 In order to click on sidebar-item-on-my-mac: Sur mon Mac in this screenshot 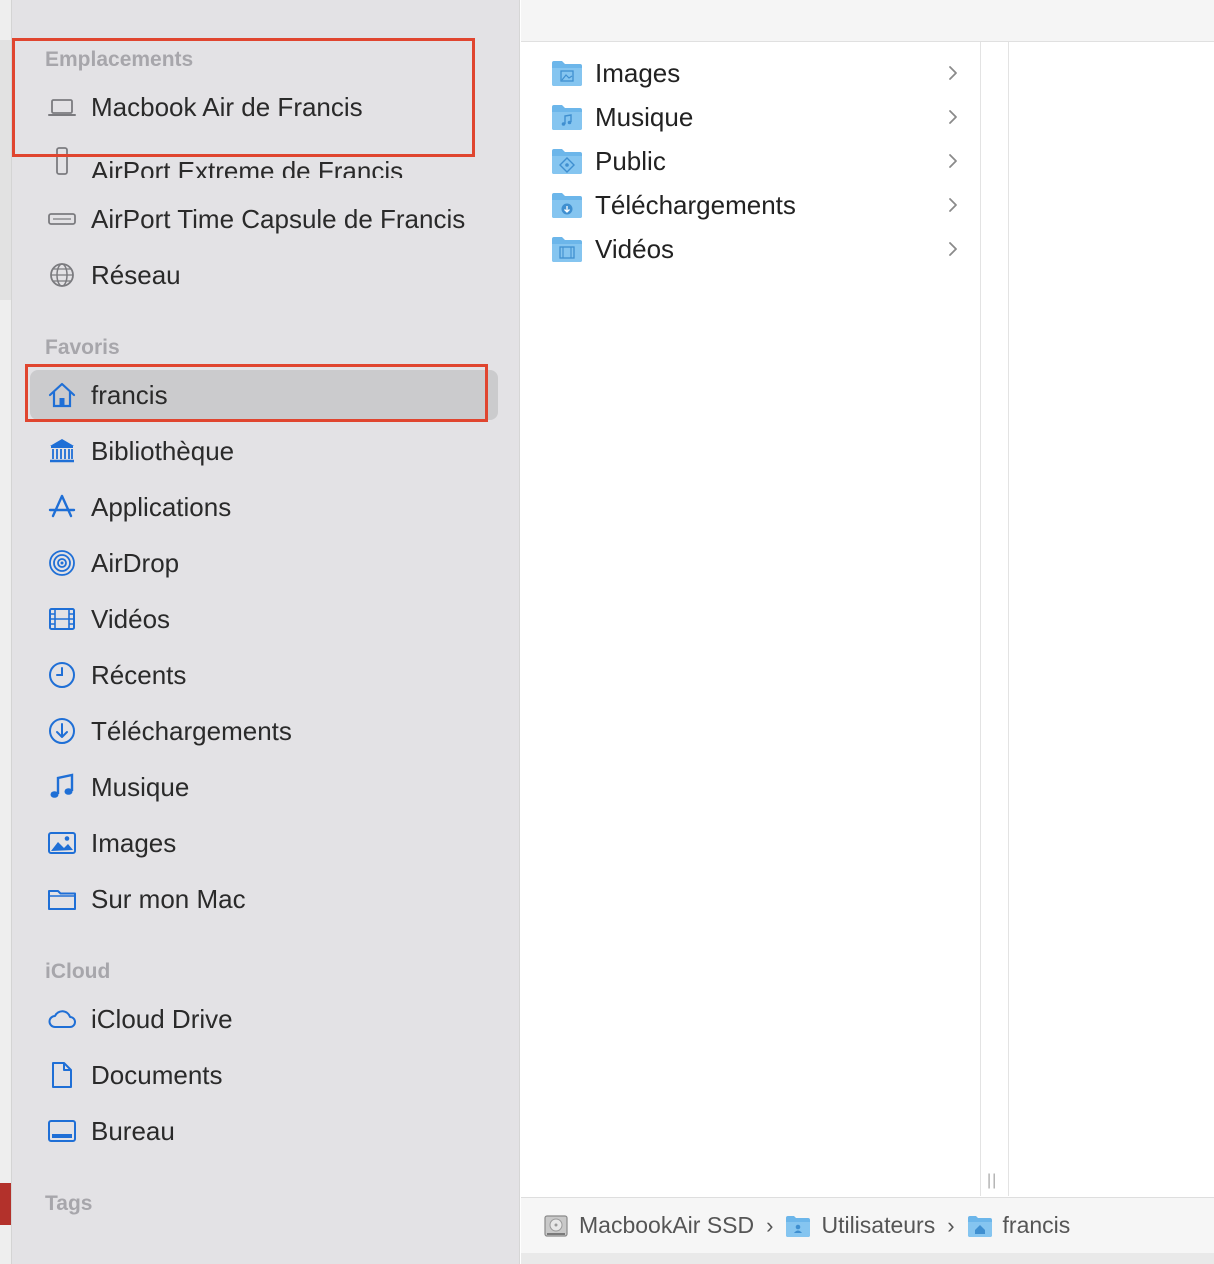, I will do `click(264, 899)`.